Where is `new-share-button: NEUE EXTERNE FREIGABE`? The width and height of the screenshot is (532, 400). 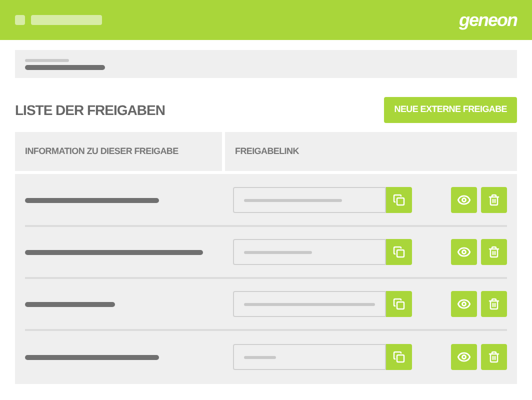
new-share-button: NEUE EXTERNE FREIGABE is located at coordinates (450, 110).